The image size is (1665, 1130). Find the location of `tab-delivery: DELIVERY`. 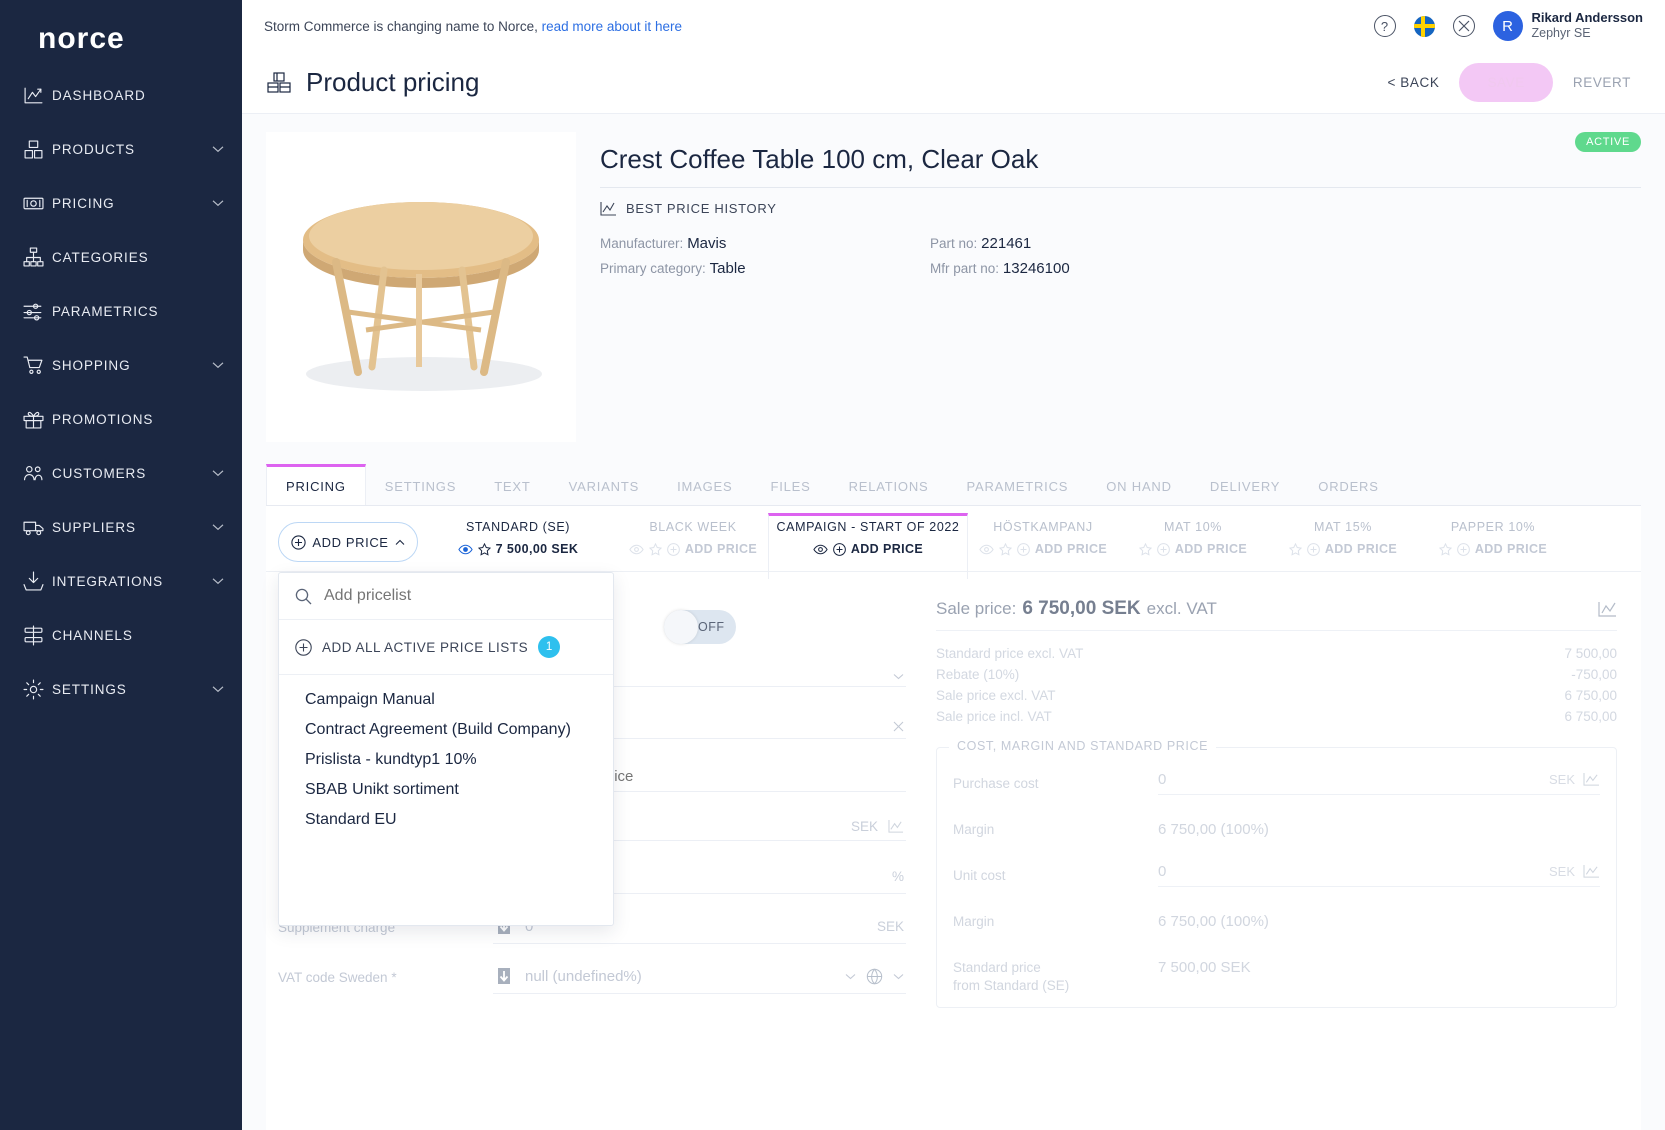

tab-delivery: DELIVERY is located at coordinates (1245, 484).